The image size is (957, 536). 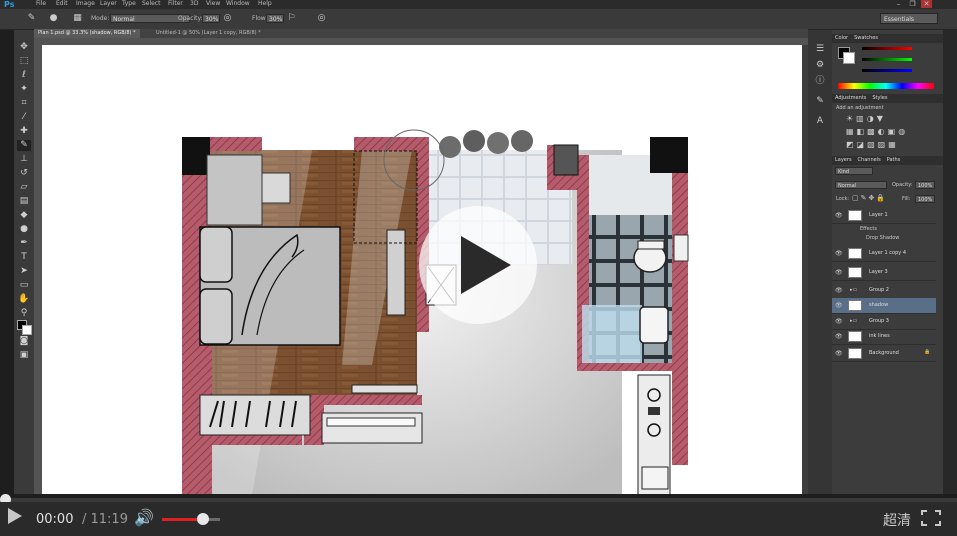 What do you see at coordinates (41, 3) in the screenshot?
I see `menu-file: File` at bounding box center [41, 3].